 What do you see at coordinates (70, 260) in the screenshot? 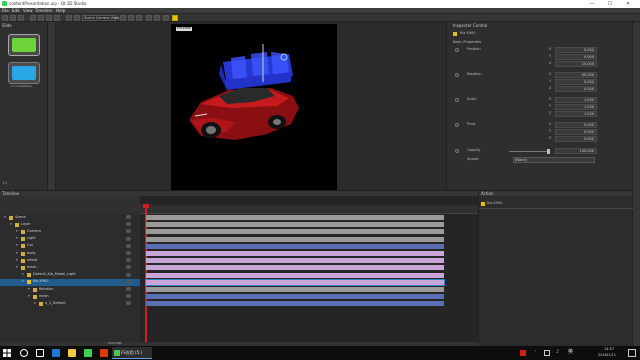
I see `timeline-tree-row: ▾ wheel` at bounding box center [70, 260].